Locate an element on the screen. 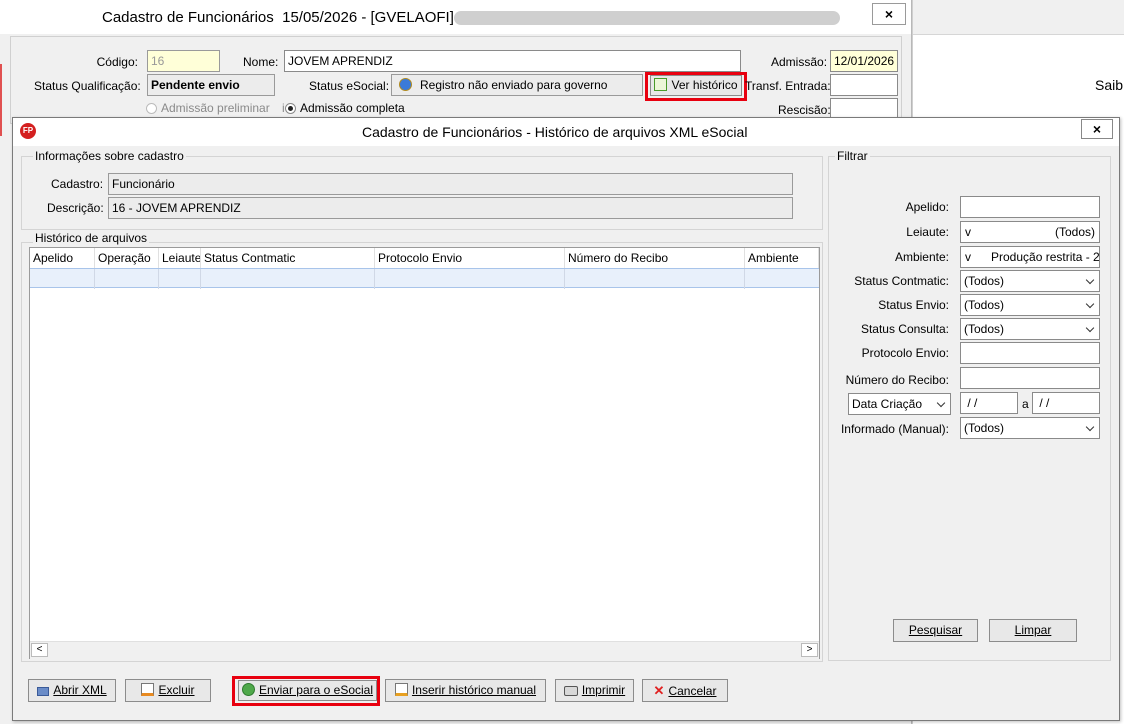 This screenshot has width=1124, height=724. cancelar-button: ✕ Cancelar is located at coordinates (685, 690).